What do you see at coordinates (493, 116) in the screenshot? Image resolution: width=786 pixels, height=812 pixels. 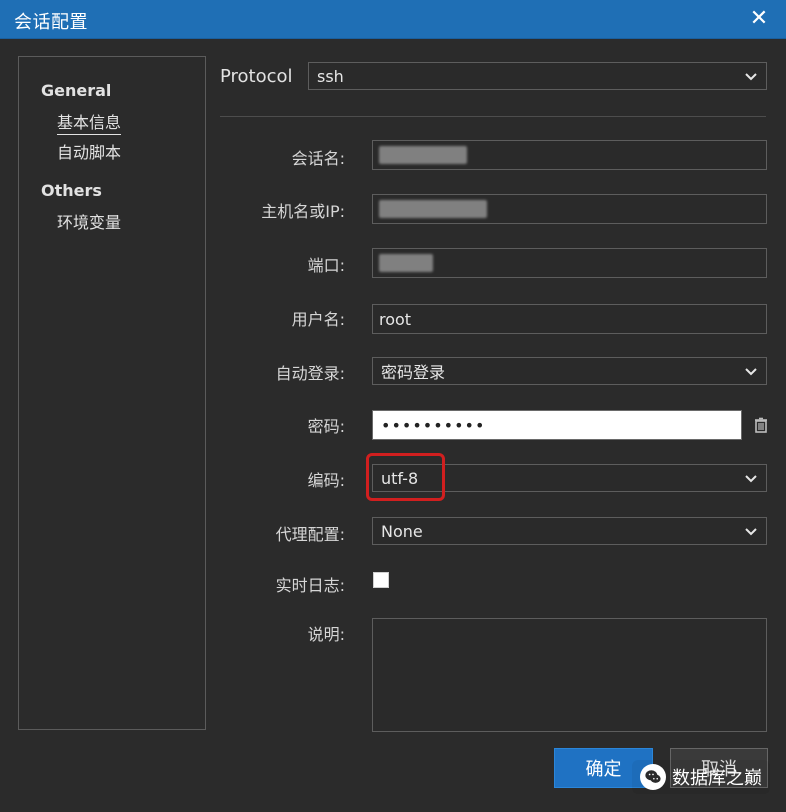 I see `divider` at bounding box center [493, 116].